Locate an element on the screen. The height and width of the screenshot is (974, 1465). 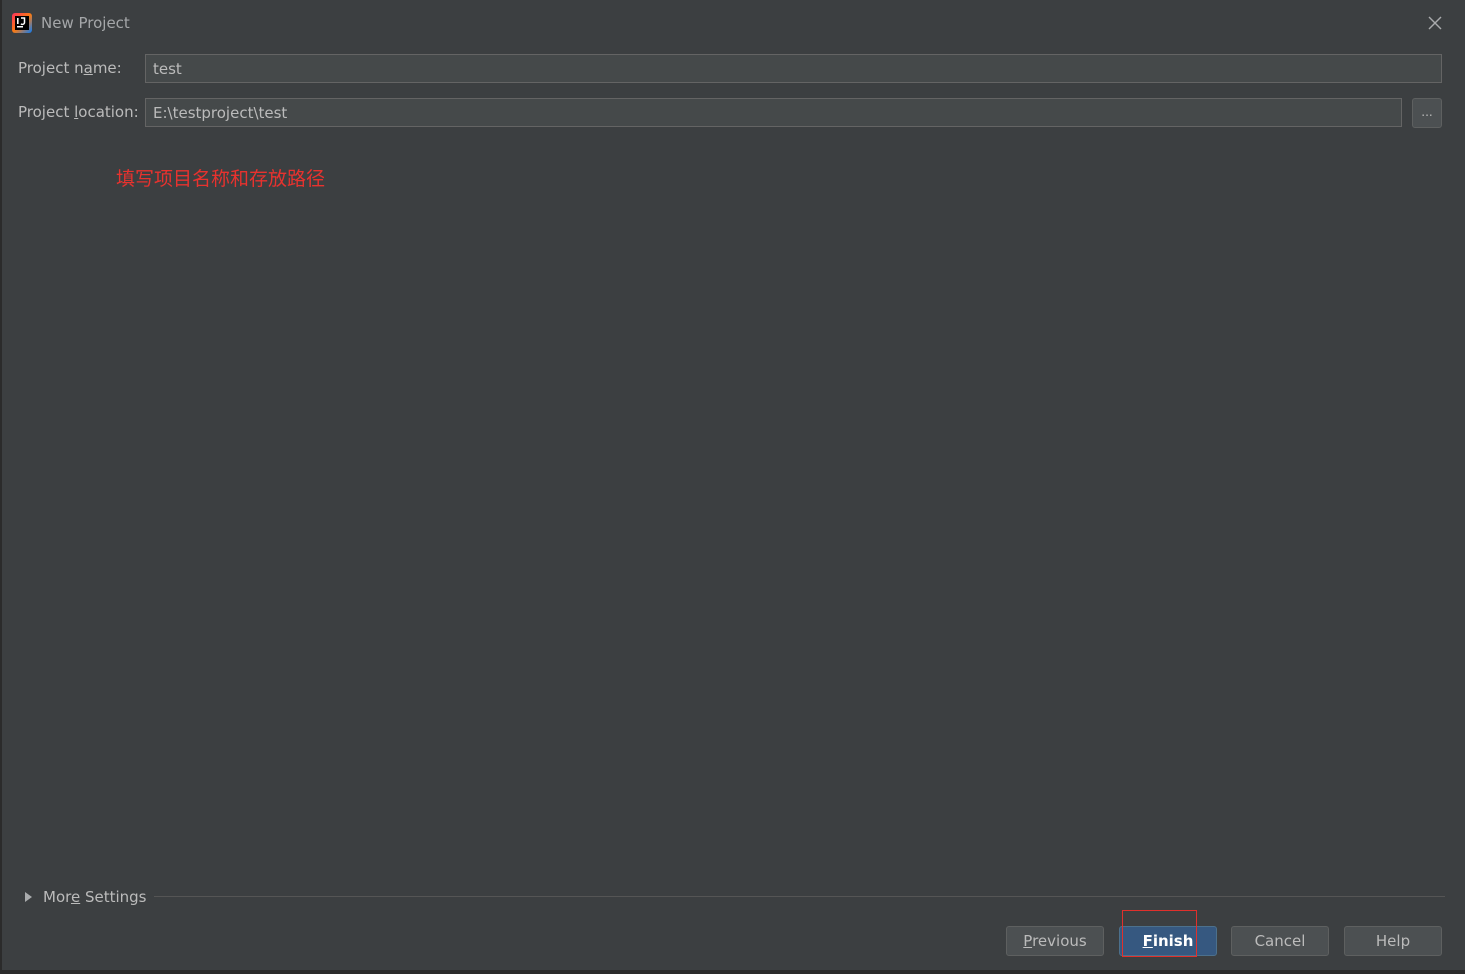
project-location-field is located at coordinates (773, 112).